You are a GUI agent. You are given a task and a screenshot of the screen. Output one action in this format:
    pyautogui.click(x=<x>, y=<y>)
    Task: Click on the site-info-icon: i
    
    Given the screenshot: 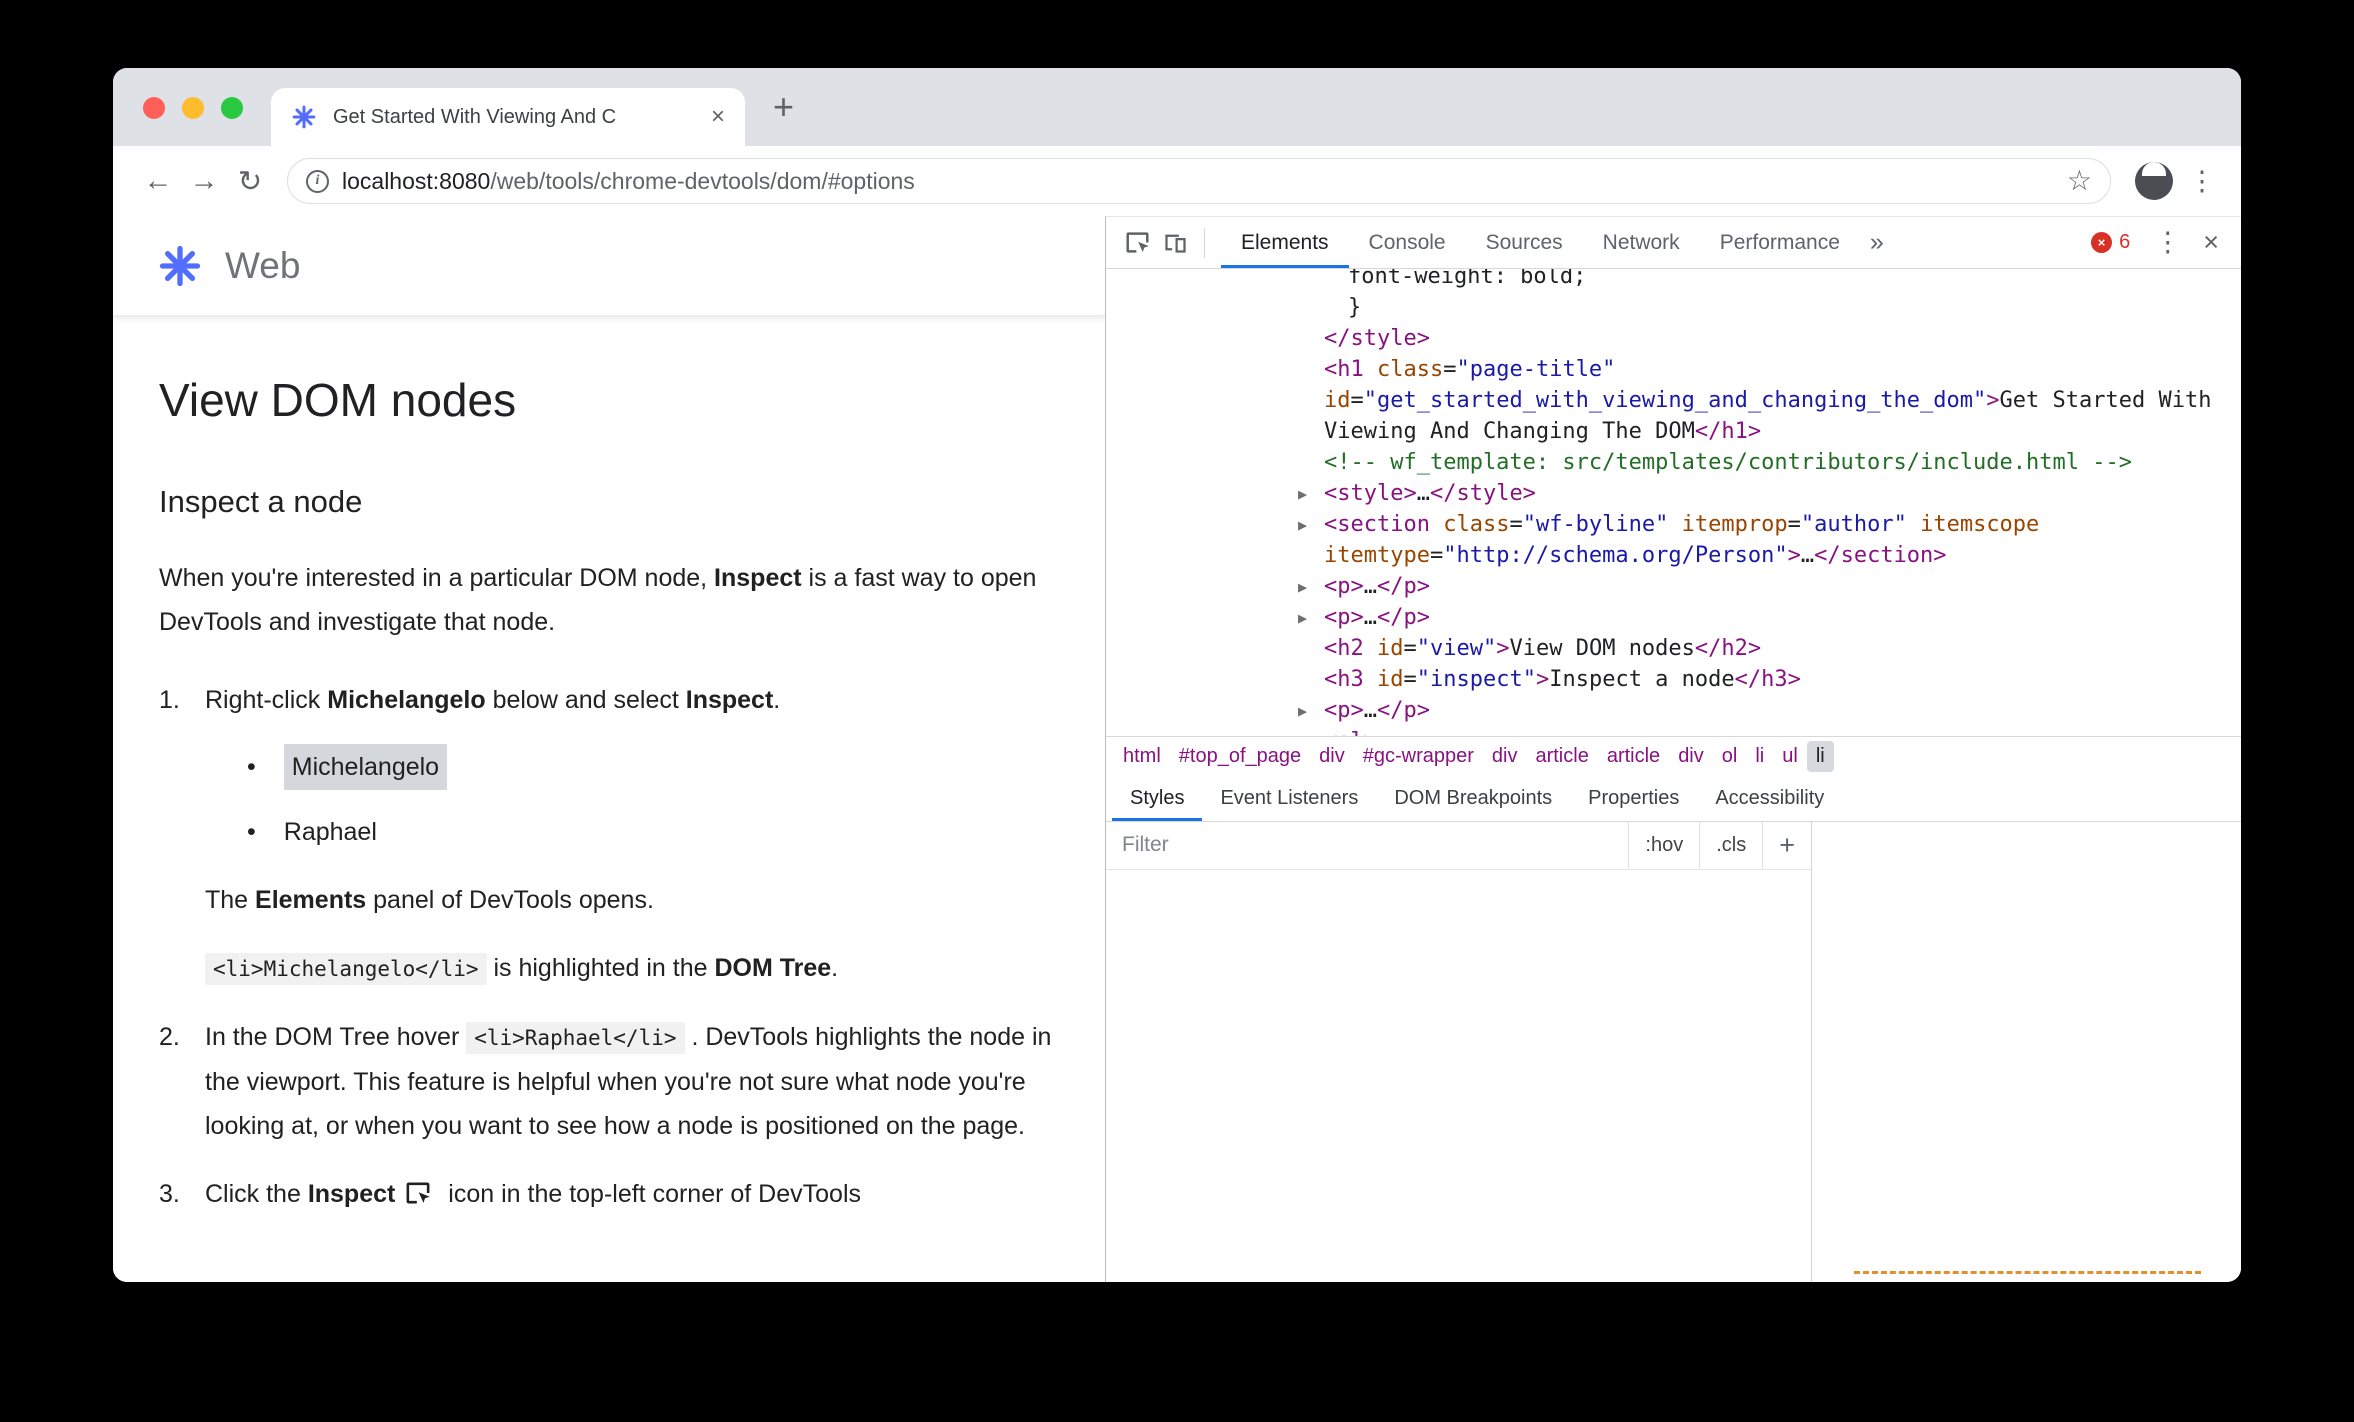 What is the action you would take?
    pyautogui.click(x=317, y=181)
    